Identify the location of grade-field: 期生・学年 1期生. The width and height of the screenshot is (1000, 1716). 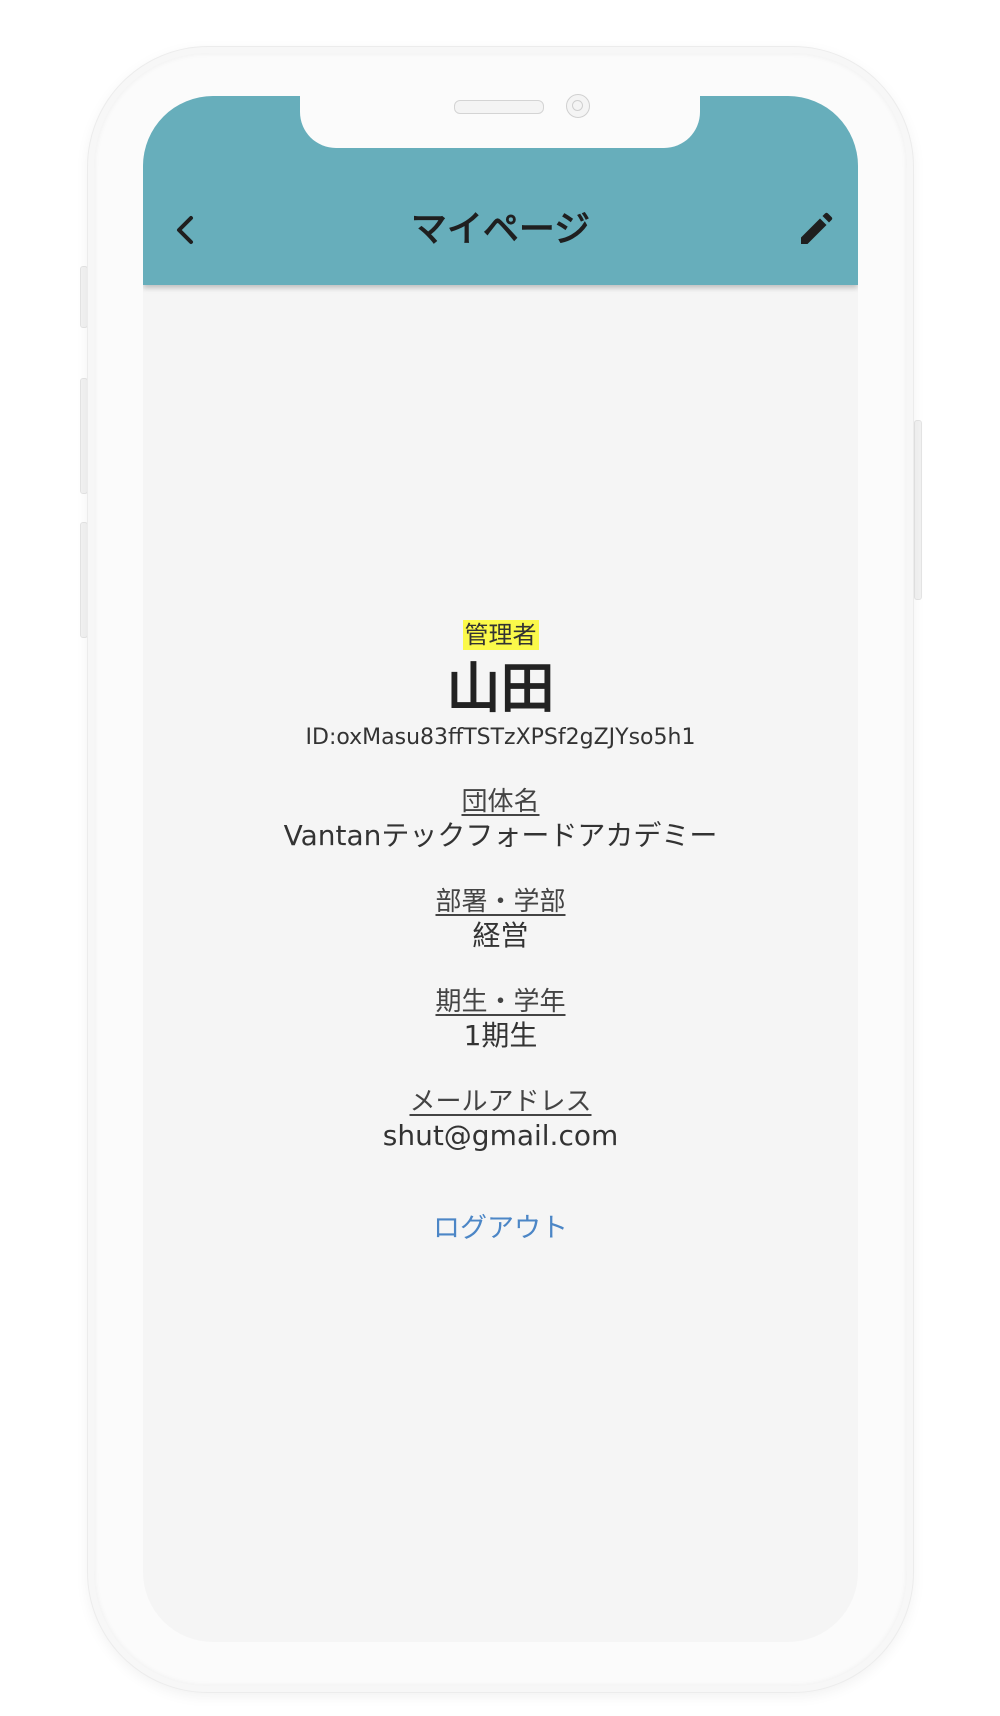
(500, 1020).